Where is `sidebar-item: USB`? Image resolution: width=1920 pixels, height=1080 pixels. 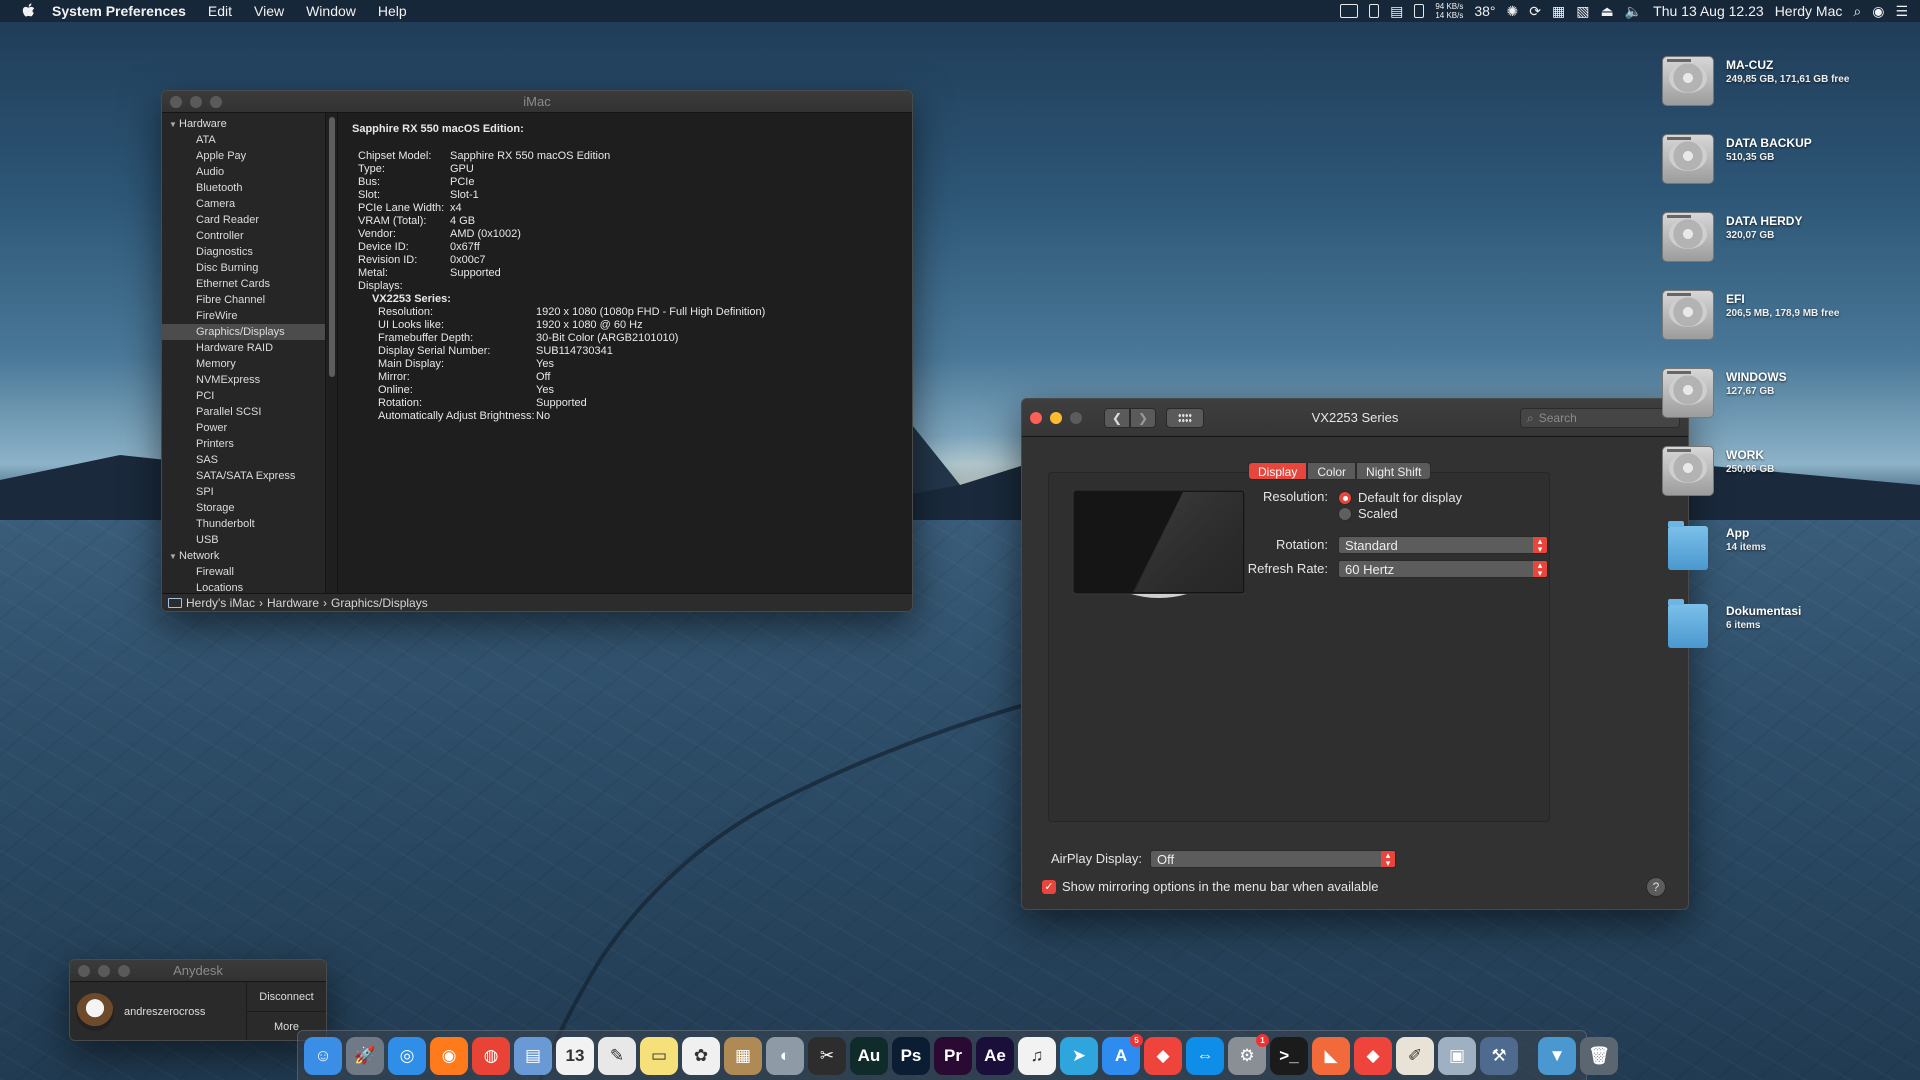 sidebar-item: USB is located at coordinates (243, 540).